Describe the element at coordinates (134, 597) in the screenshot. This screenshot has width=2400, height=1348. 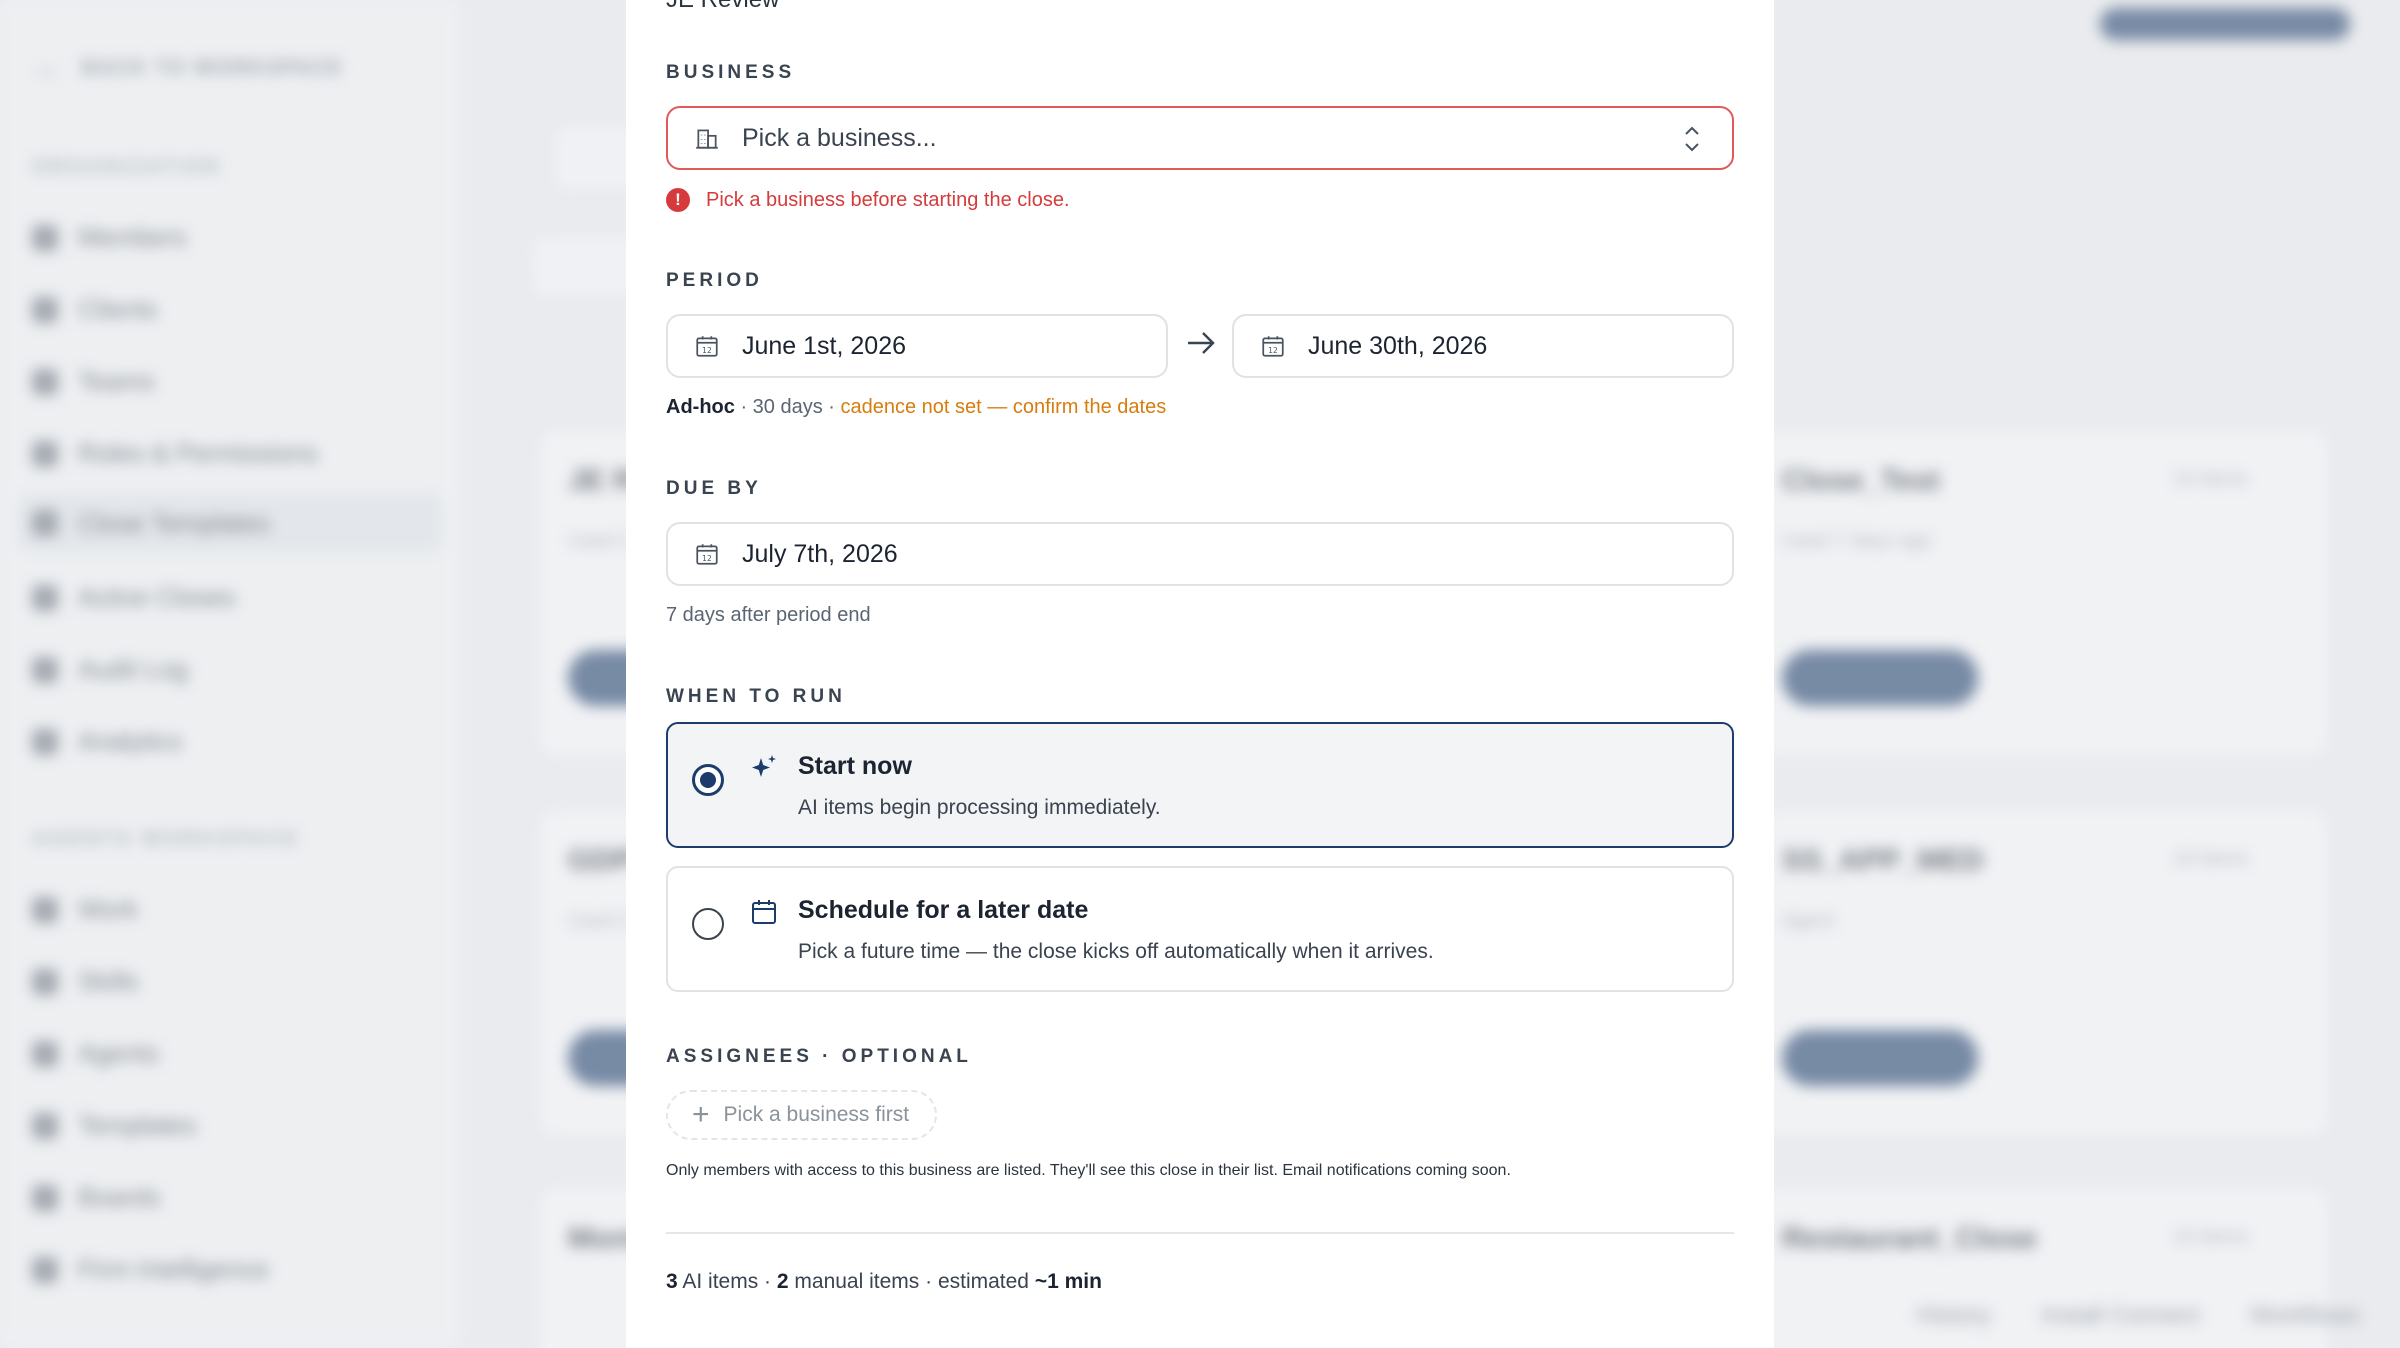
I see `sidebar-item: Active Closes` at that location.